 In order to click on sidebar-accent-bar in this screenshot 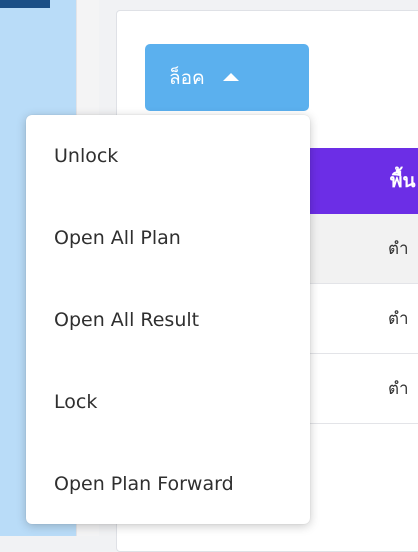, I will do `click(25, 4)`.